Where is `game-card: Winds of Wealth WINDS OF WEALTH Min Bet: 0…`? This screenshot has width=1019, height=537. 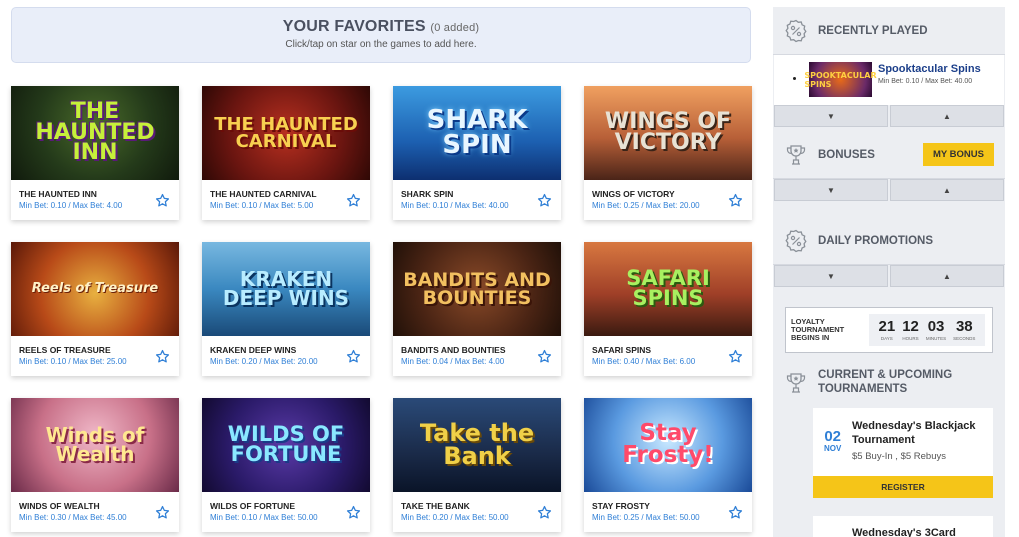
game-card: Winds of Wealth WINDS OF WEALTH Min Bet: 0… is located at coordinates (95, 465).